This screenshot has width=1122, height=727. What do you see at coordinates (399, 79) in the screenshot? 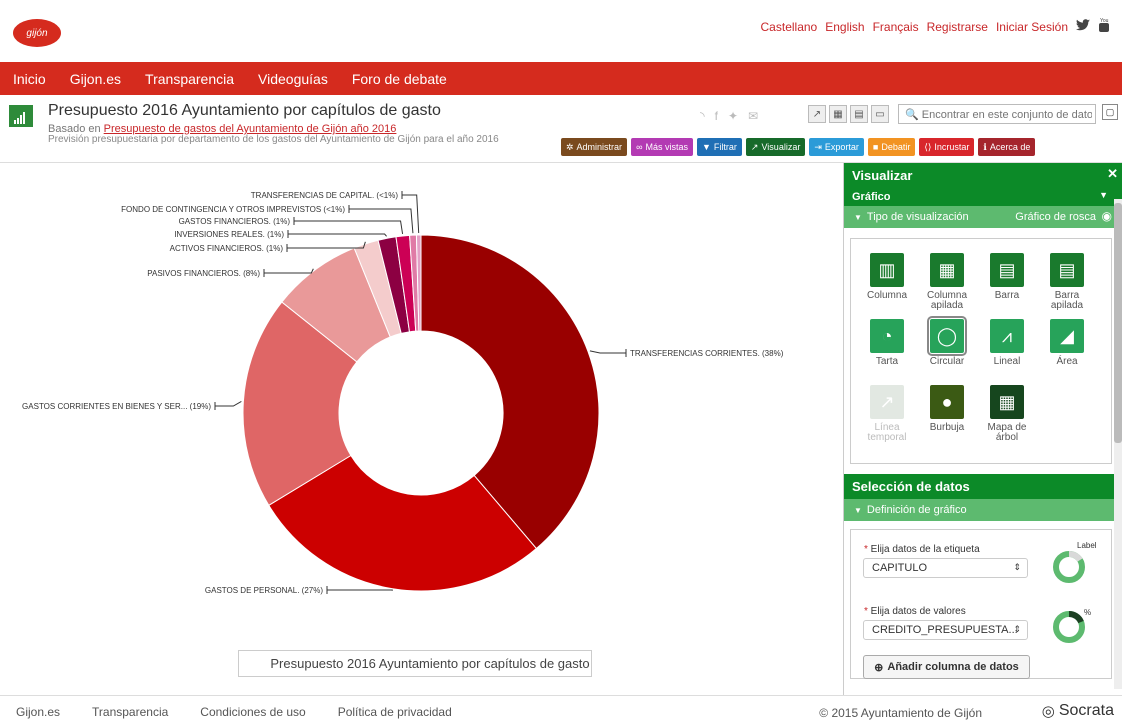
I see `nav-item-foro: Foro de debate` at bounding box center [399, 79].